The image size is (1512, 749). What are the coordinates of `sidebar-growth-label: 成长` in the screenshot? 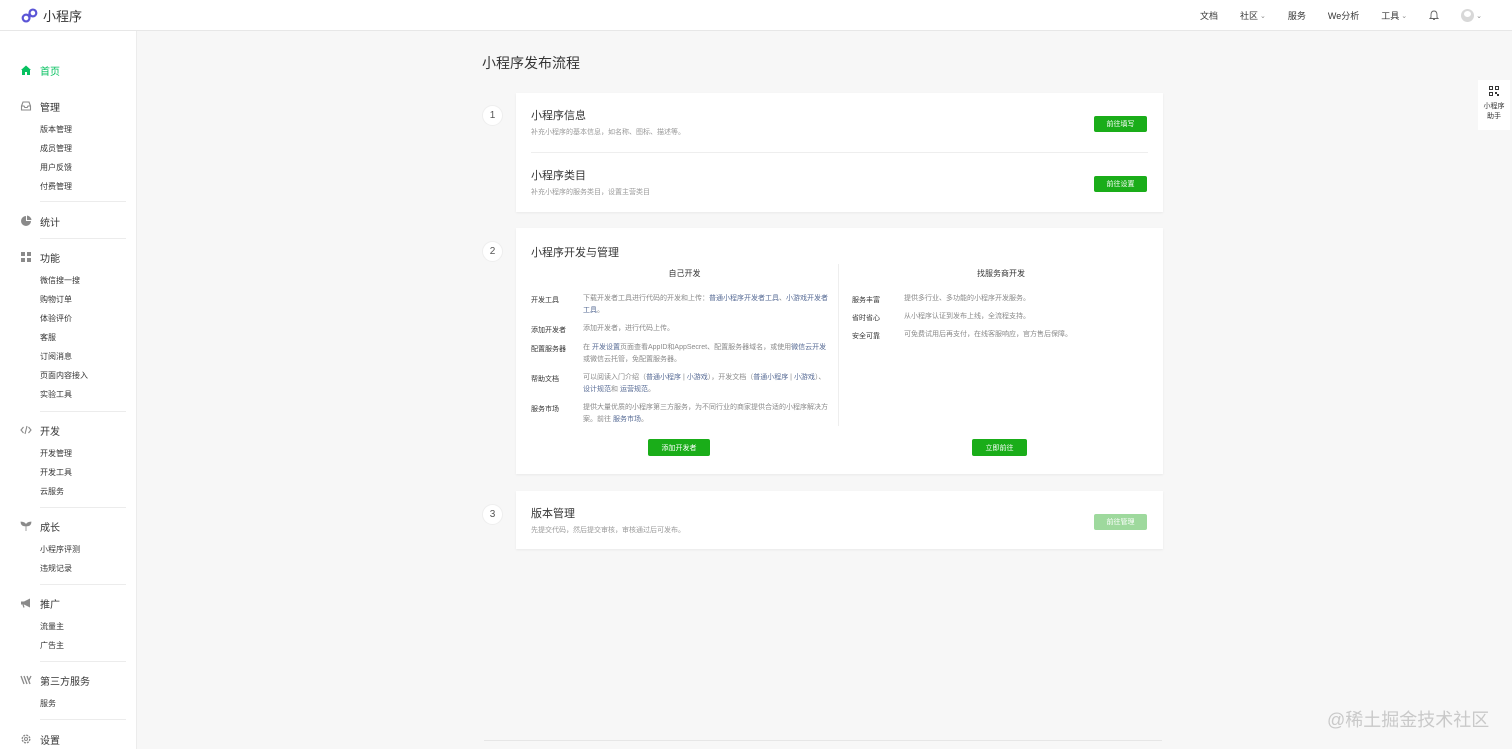 It's located at (50, 528).